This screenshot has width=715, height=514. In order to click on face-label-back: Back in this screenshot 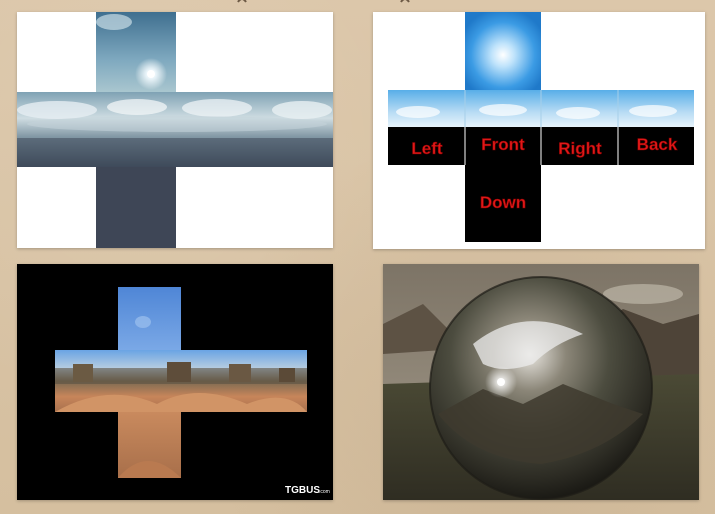, I will do `click(657, 144)`.